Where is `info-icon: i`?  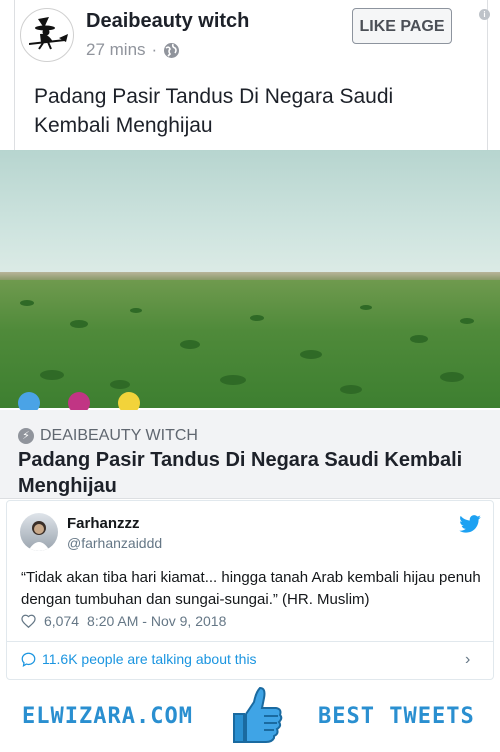
info-icon: i is located at coordinates (484, 14).